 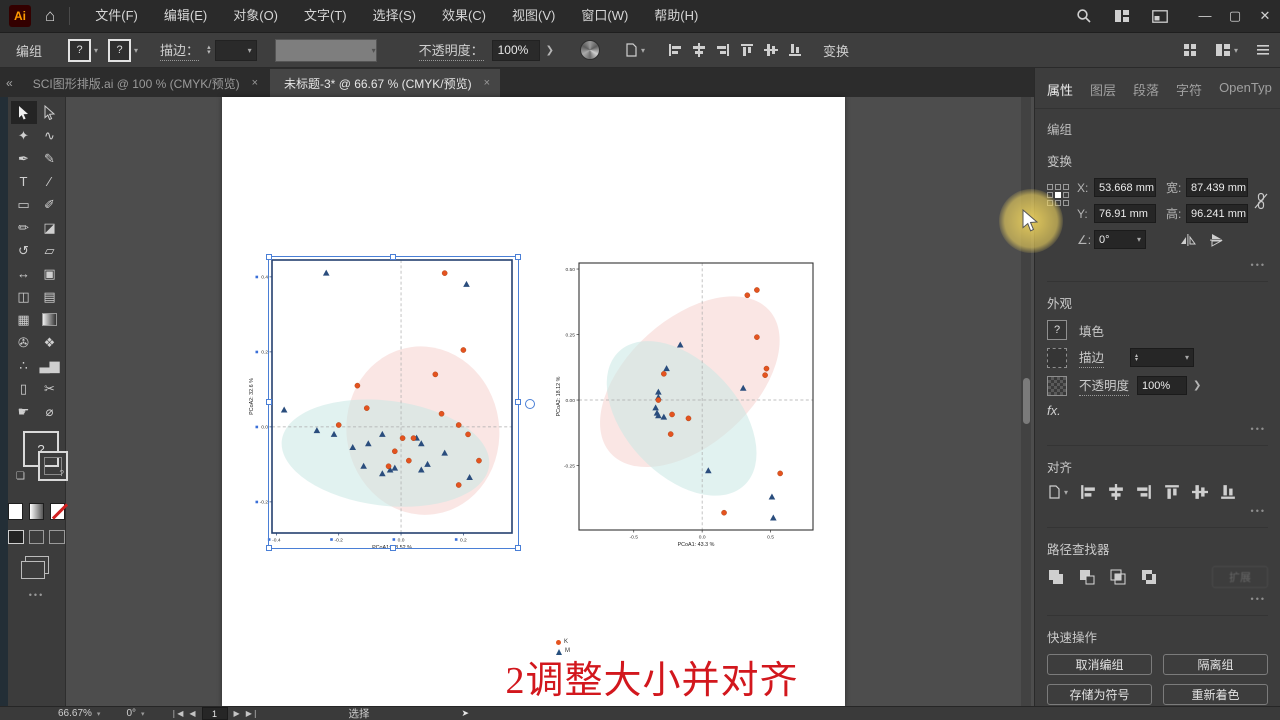 I want to click on shape-builder-tool-icon: ◫, so click(x=24, y=296).